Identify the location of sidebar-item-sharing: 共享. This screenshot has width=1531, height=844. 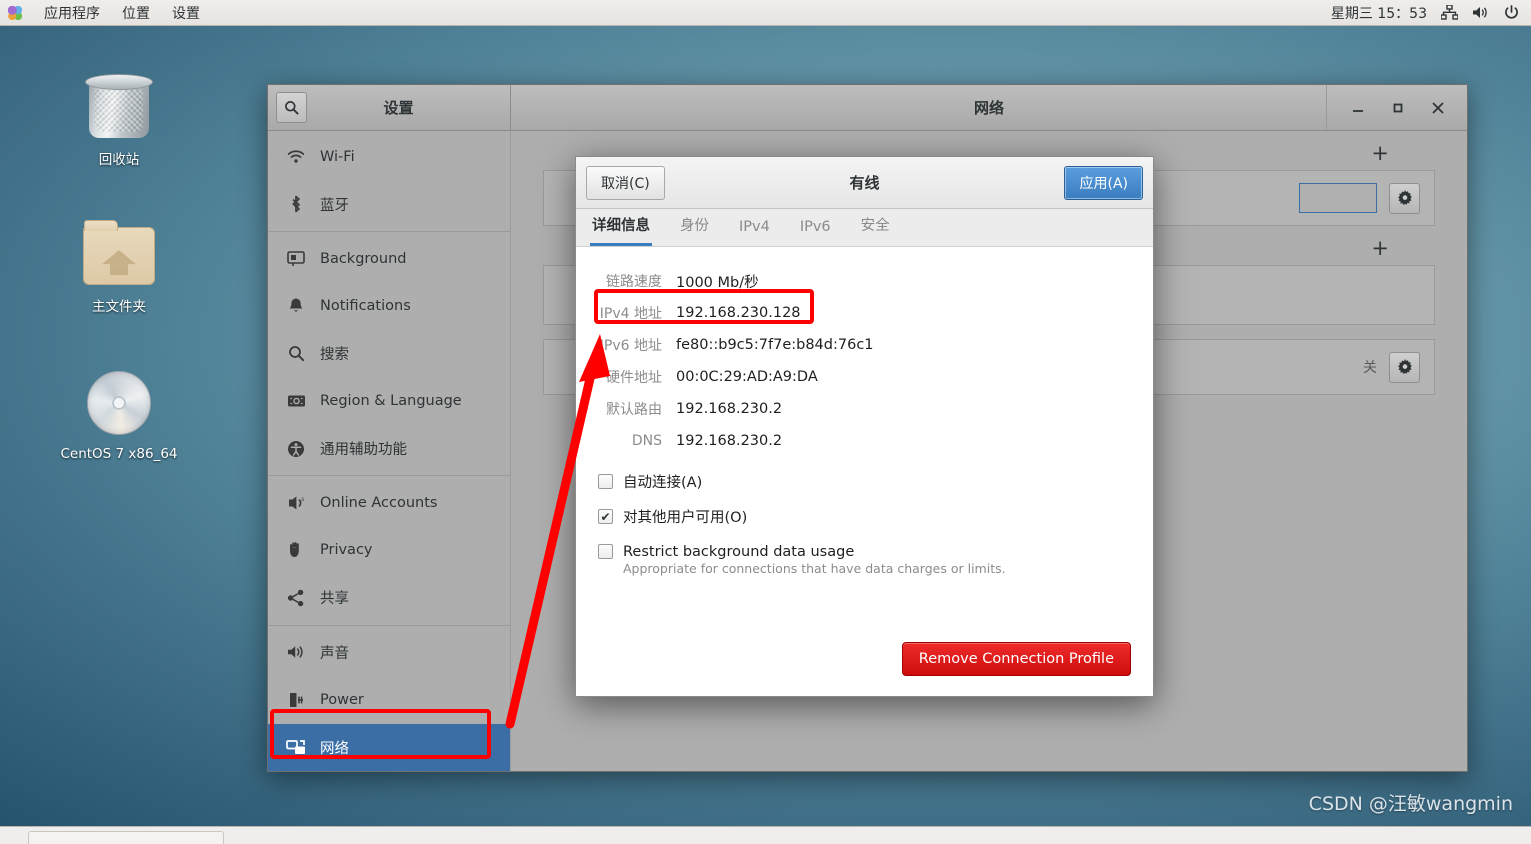
(389, 597).